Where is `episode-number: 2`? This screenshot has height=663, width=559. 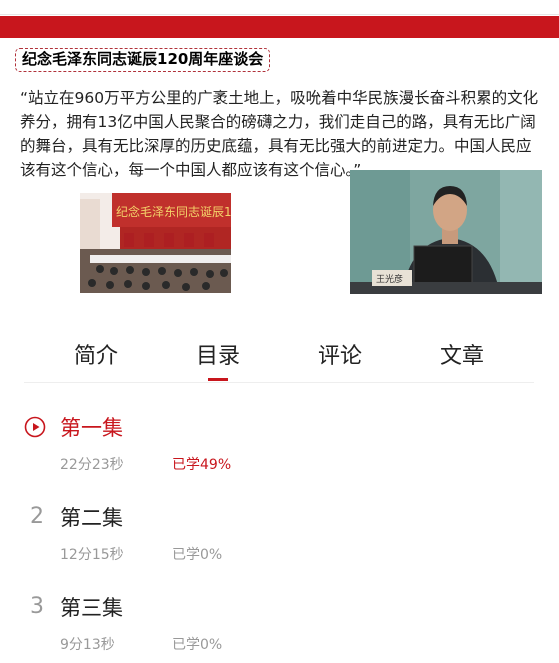
episode-number: 2 is located at coordinates (37, 516).